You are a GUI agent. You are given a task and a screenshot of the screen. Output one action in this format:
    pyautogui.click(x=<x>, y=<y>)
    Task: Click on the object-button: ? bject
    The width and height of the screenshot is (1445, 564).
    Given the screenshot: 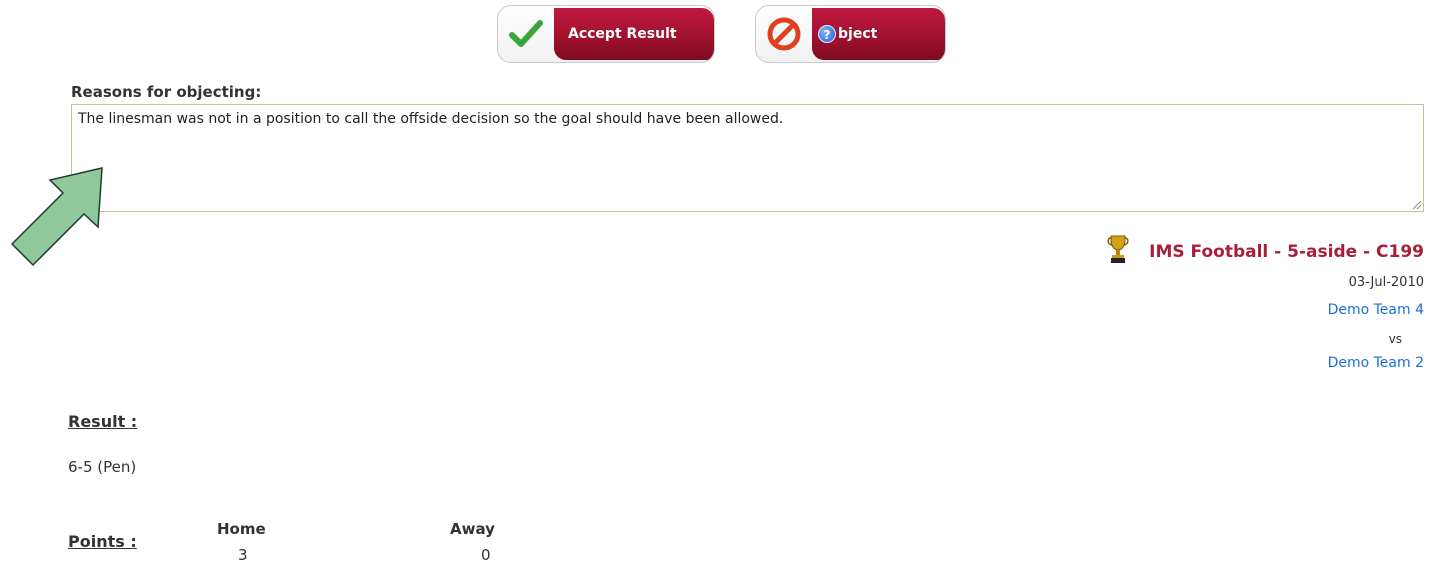 What is the action you would take?
    pyautogui.click(x=850, y=34)
    